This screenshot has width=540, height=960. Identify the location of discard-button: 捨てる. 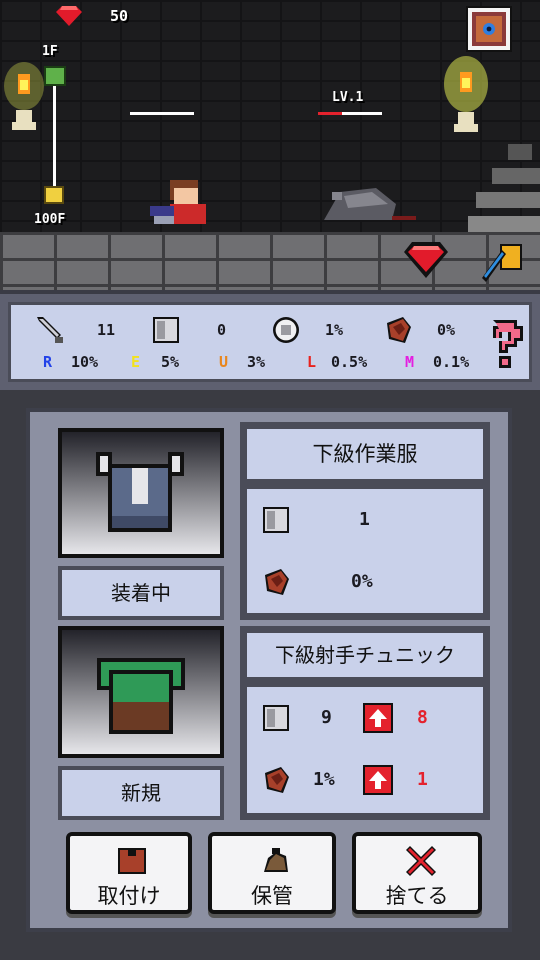
(417, 873).